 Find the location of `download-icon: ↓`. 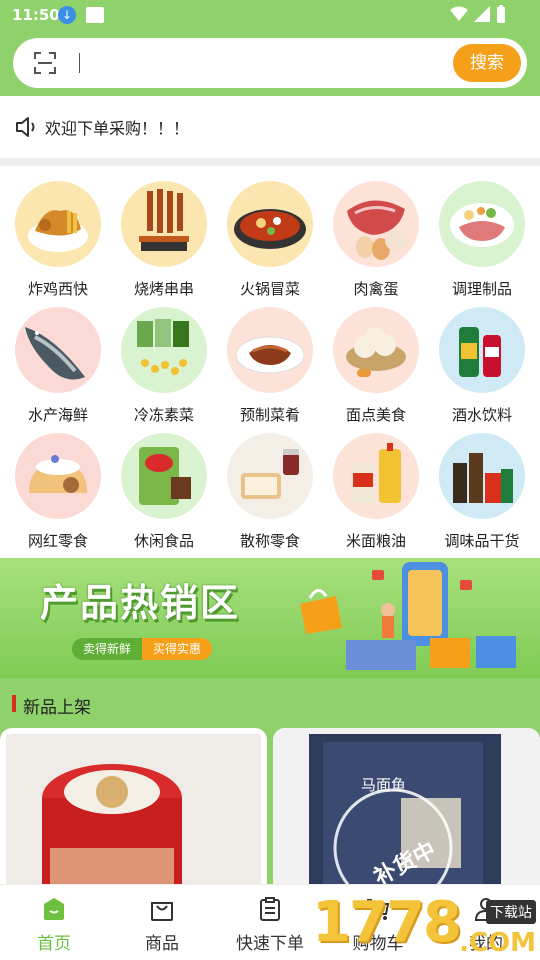

download-icon: ↓ is located at coordinates (67, 15).